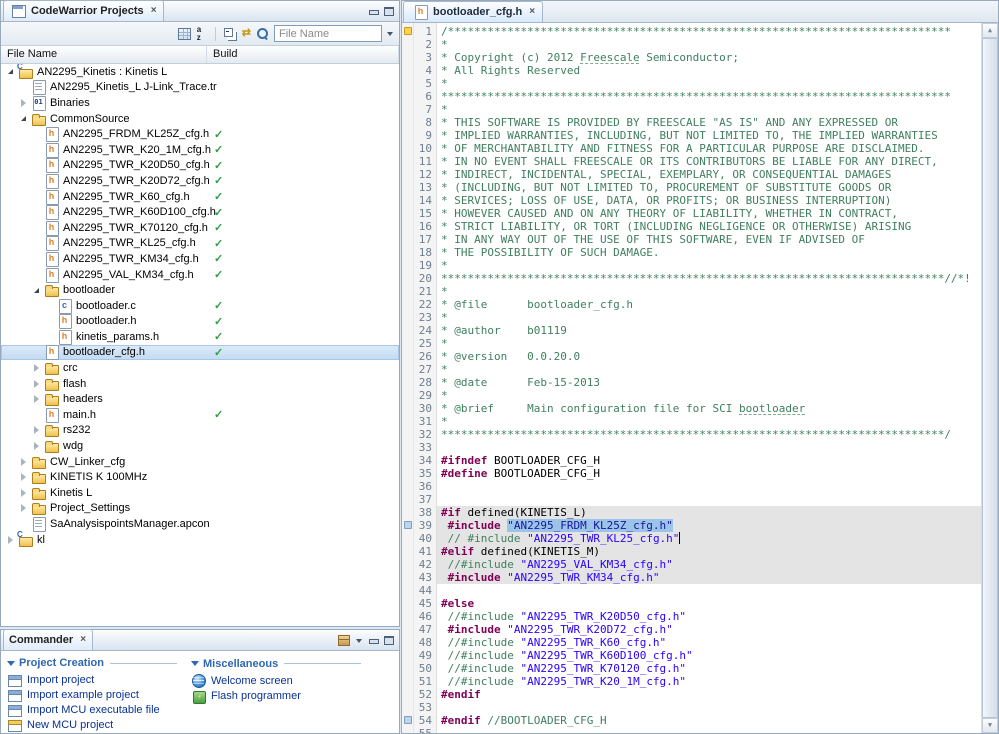  I want to click on tree-item: wdg, so click(200, 446).